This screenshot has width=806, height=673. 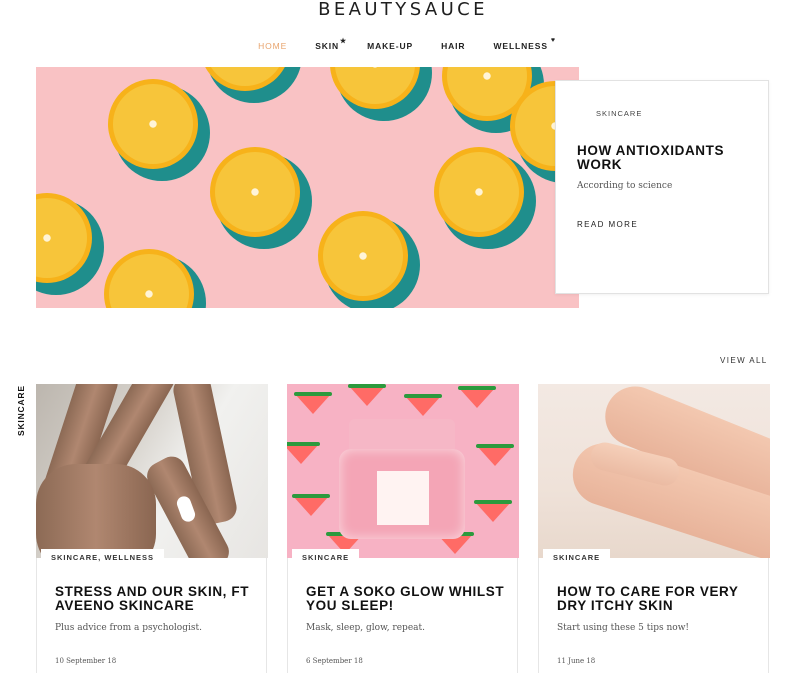 I want to click on article-title: GET A SOKO GLOW WHILST YOU SLEEP!, so click(x=406, y=598).